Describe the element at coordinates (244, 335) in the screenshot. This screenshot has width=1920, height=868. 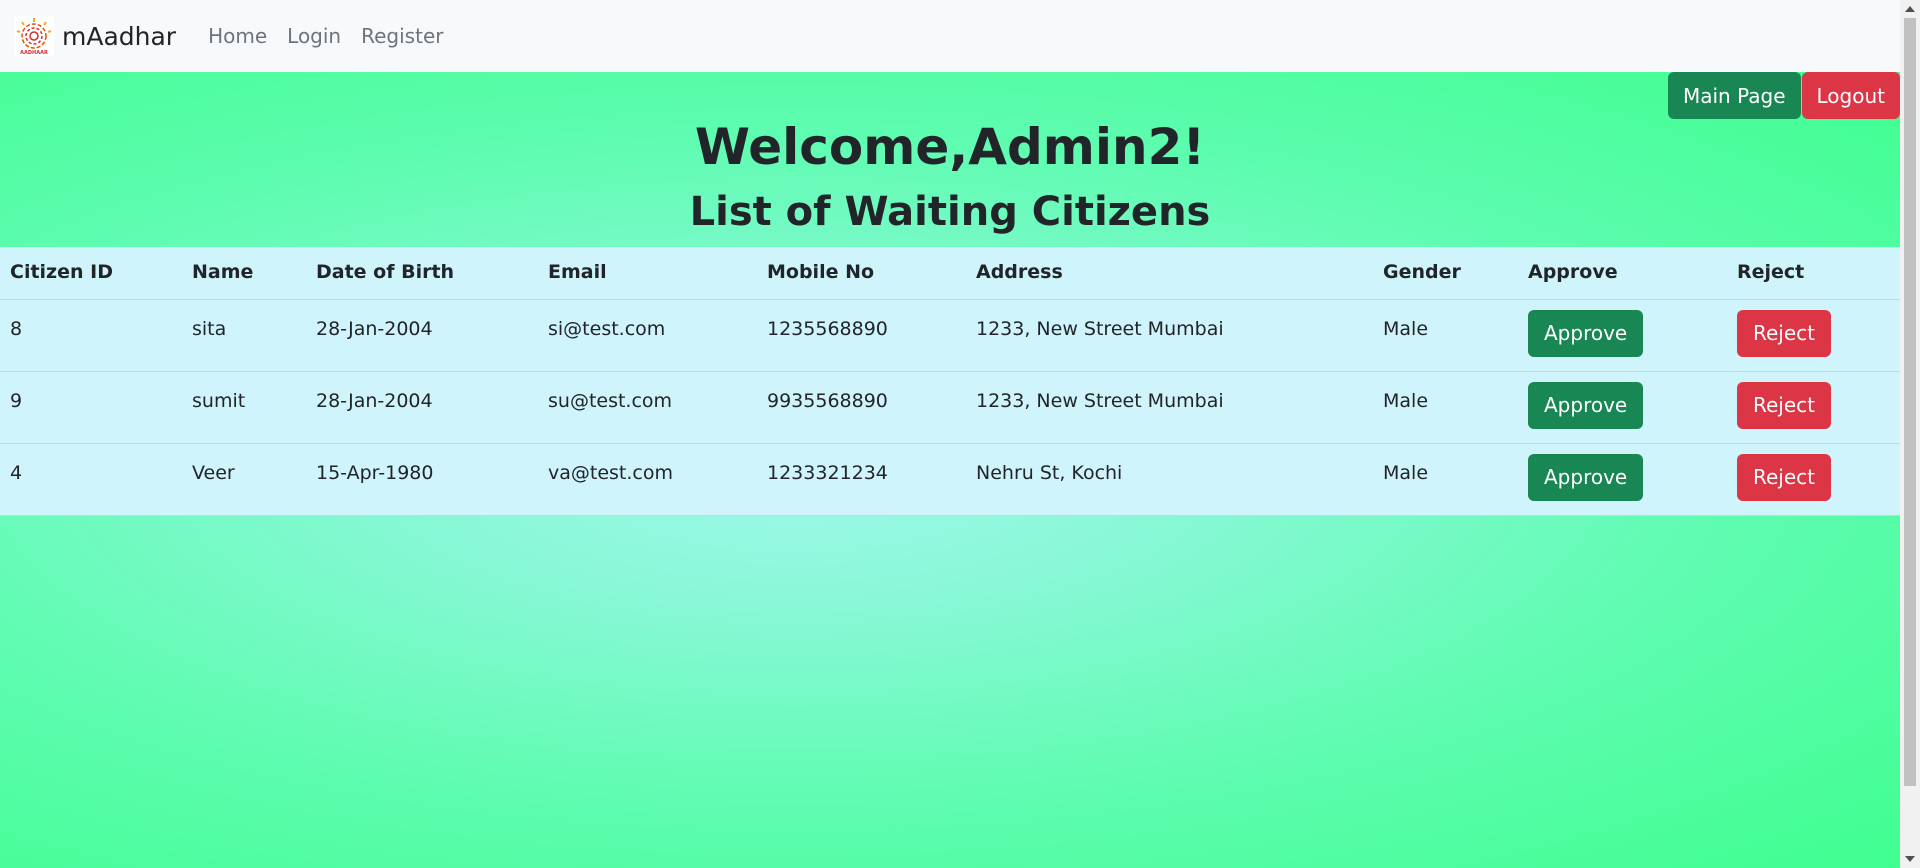
I see `cell-name: sita` at that location.